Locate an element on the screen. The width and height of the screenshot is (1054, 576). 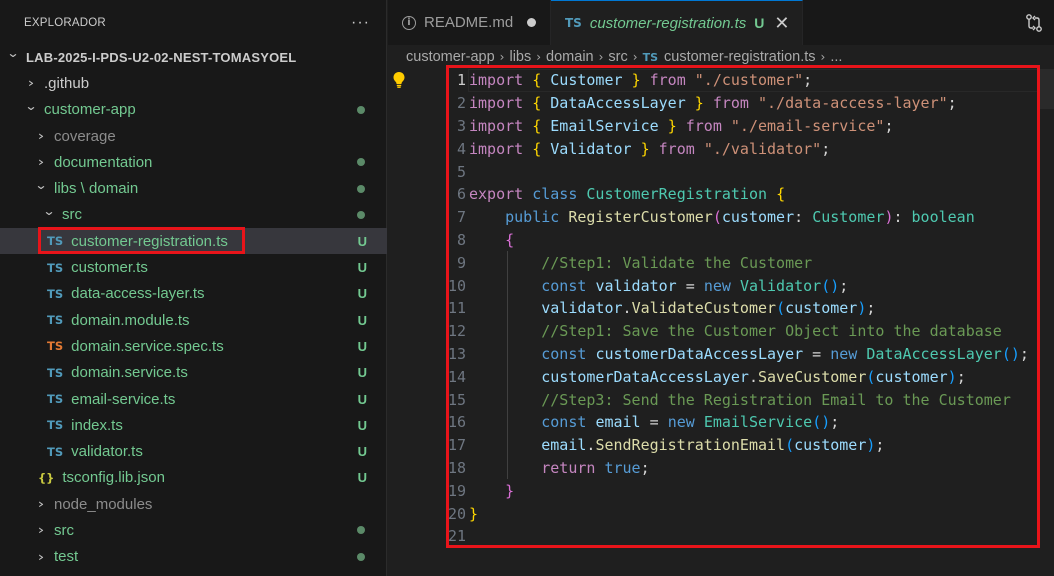
tree-file: TS customer-registration.ts U is located at coordinates (193, 241).